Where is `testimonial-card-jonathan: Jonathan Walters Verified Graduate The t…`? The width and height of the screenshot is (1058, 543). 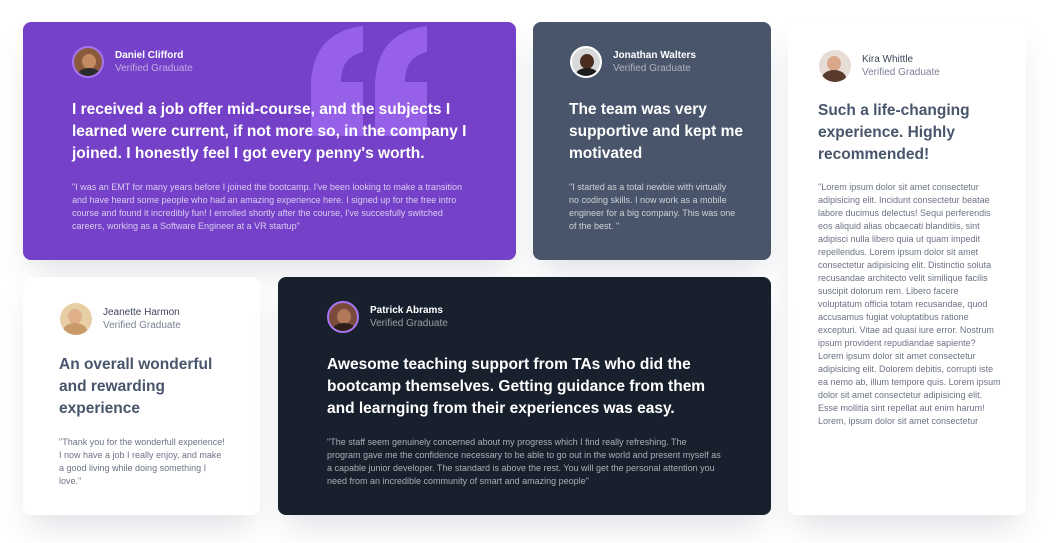
testimonial-card-jonathan: Jonathan Walters Verified Graduate The t… is located at coordinates (652, 141).